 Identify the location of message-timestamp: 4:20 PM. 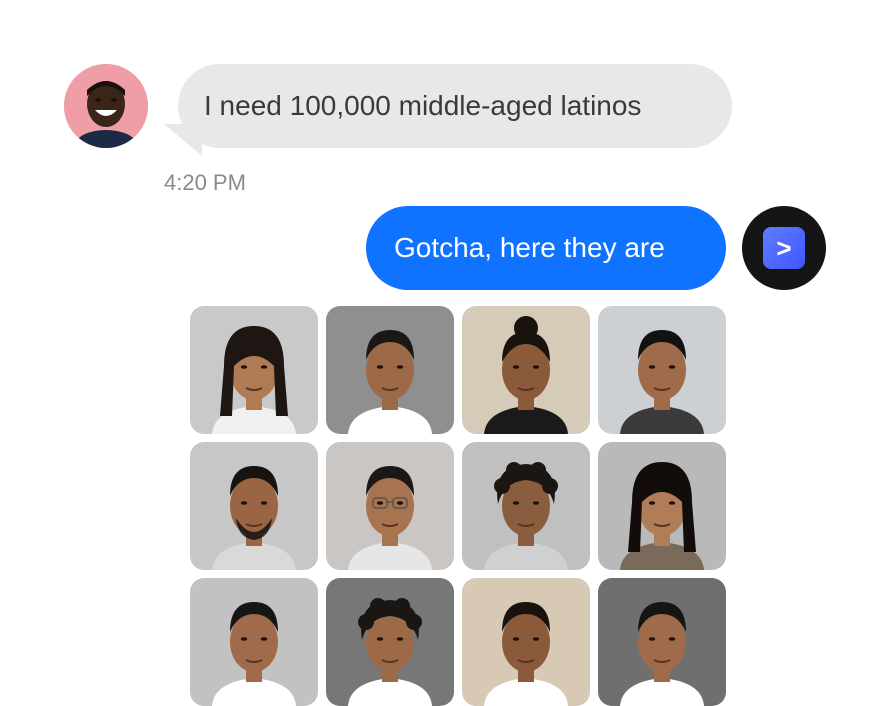
(205, 182).